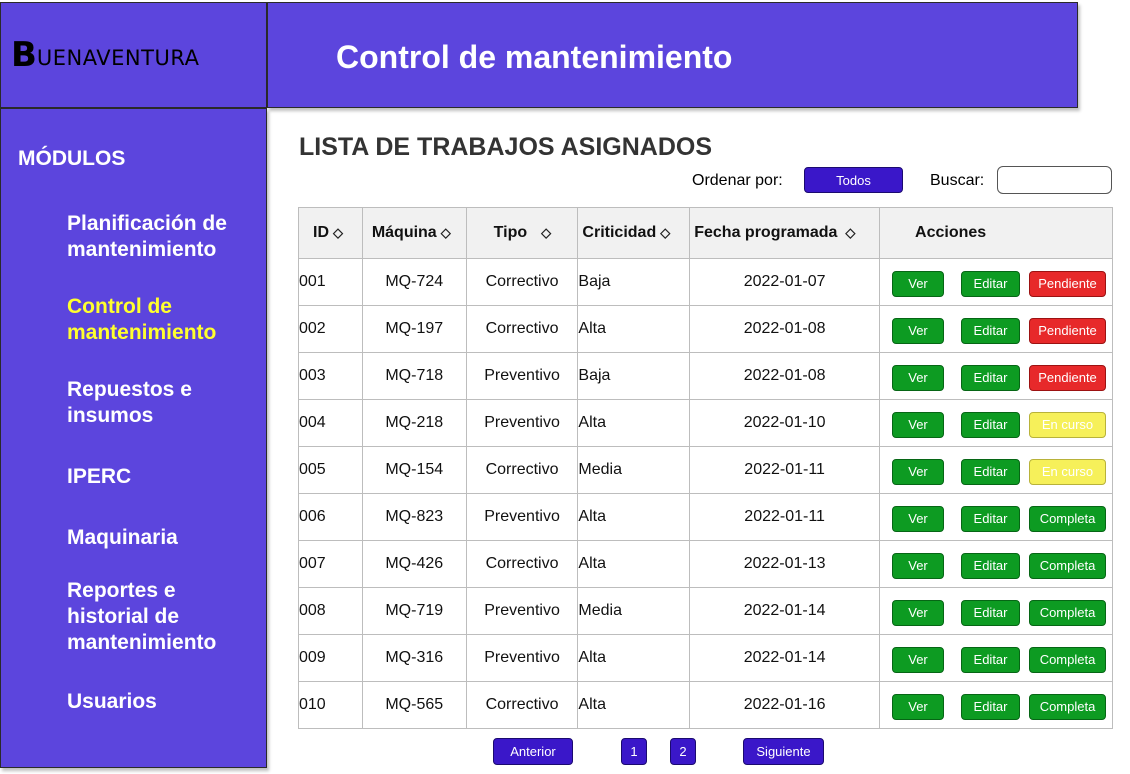 The width and height of the screenshot is (1130, 774). What do you see at coordinates (321, 232) in the screenshot?
I see `col-header-label: ID` at bounding box center [321, 232].